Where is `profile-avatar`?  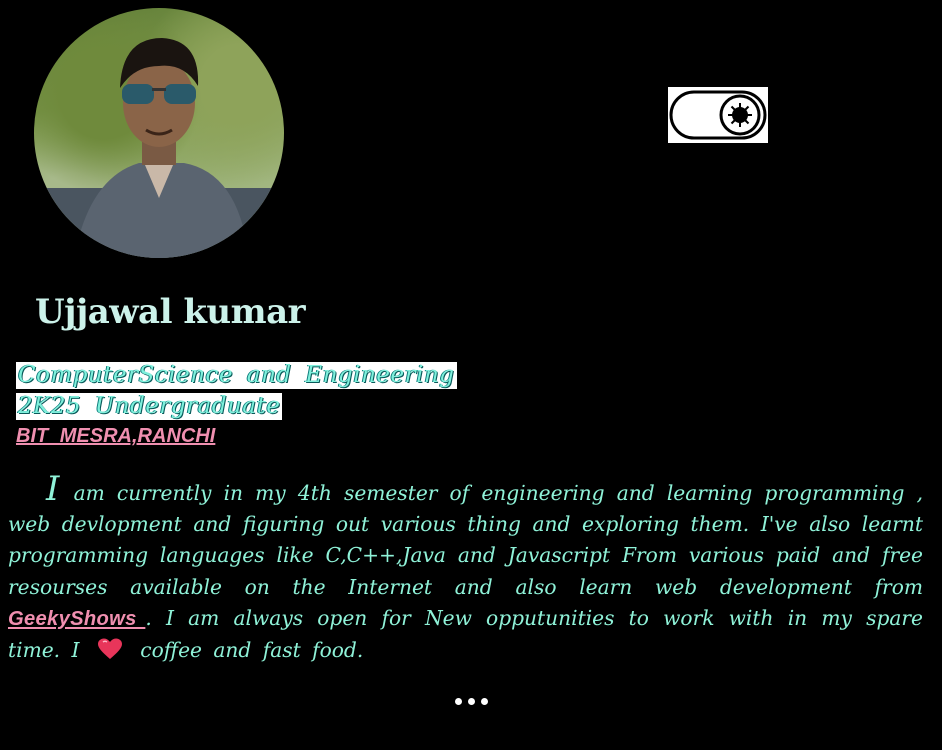 profile-avatar is located at coordinates (159, 133).